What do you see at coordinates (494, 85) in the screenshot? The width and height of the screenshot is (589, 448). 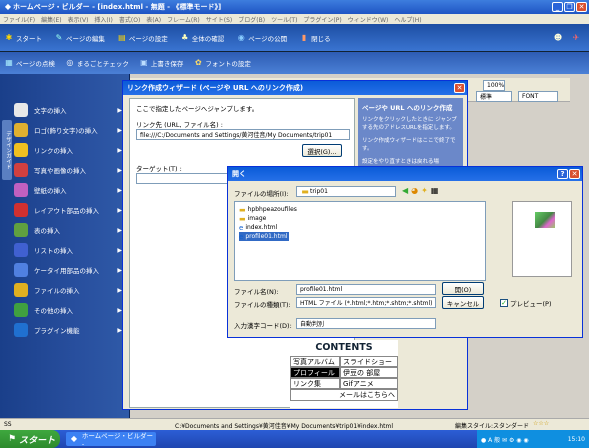 I see `zoom-select: 100%` at bounding box center [494, 85].